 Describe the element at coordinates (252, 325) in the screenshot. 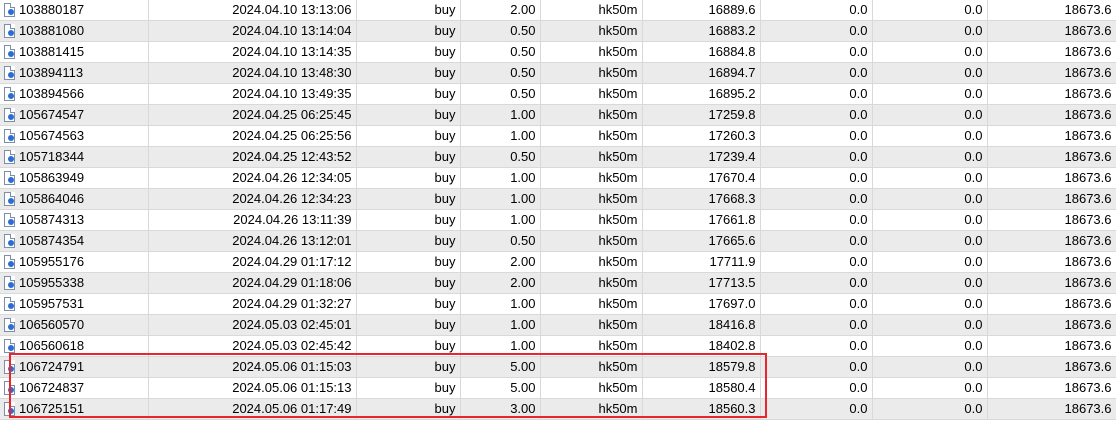

I see `time-cell: 2024.05.03 02:45:01` at that location.